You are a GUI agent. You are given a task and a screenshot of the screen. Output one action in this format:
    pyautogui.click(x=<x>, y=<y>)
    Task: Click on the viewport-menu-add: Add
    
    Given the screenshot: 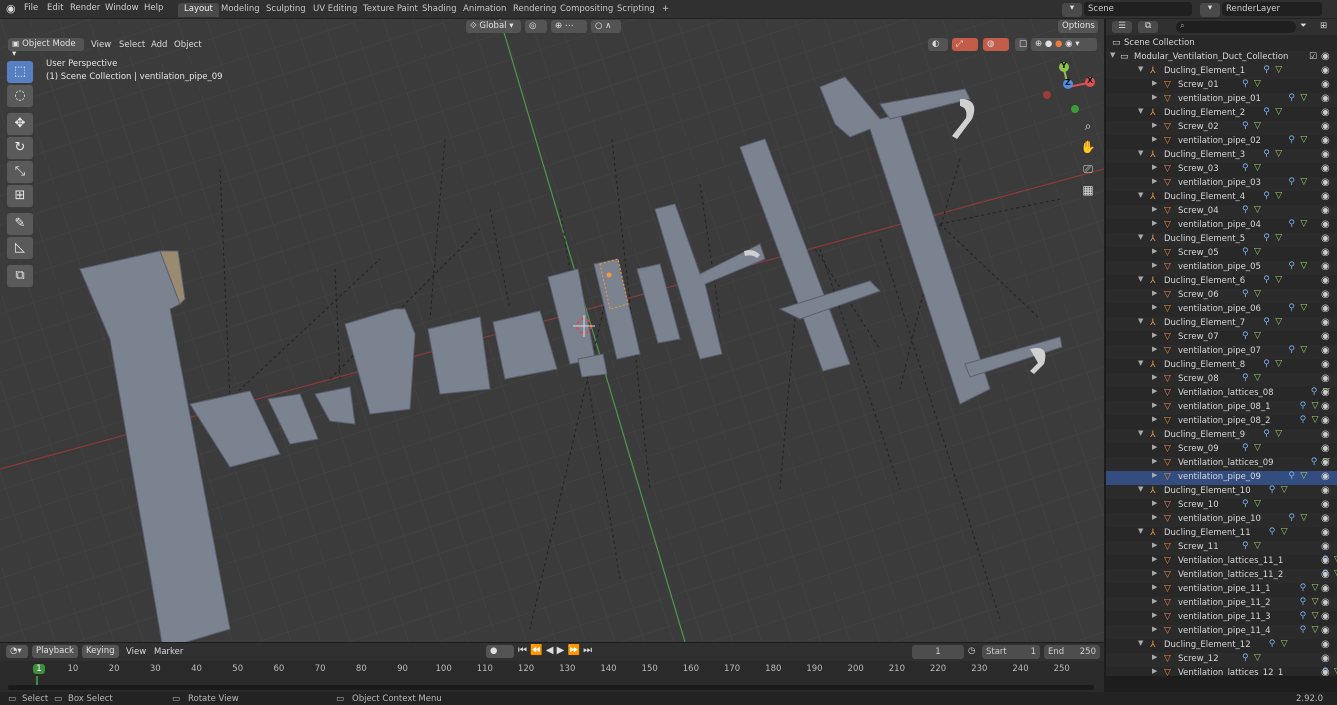 What is the action you would take?
    pyautogui.click(x=159, y=45)
    